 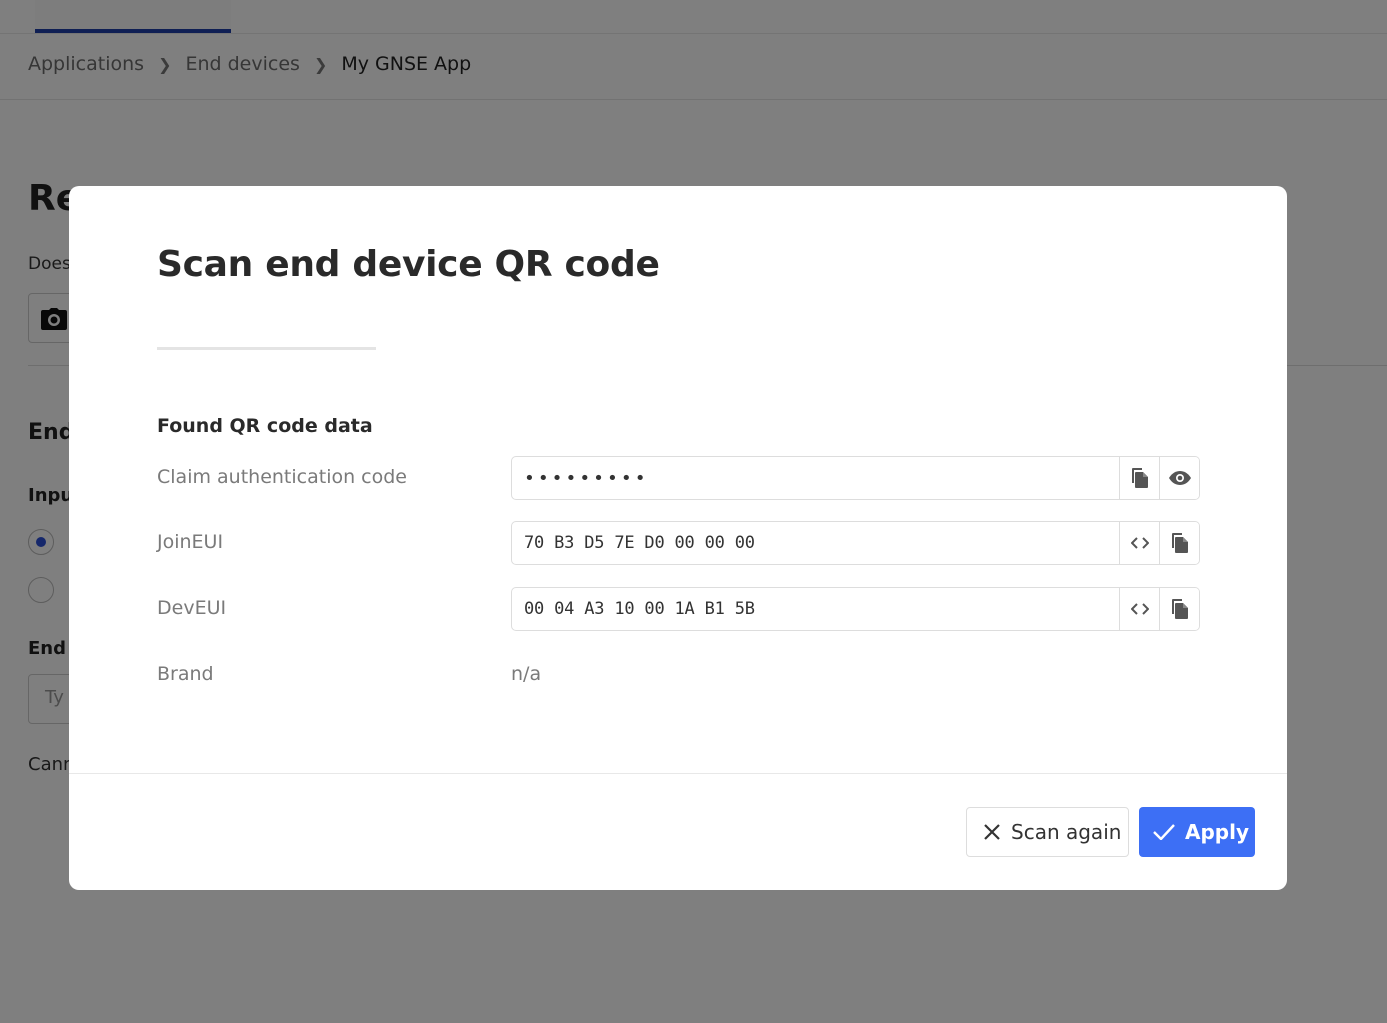 I want to click on title-divider, so click(x=266, y=348).